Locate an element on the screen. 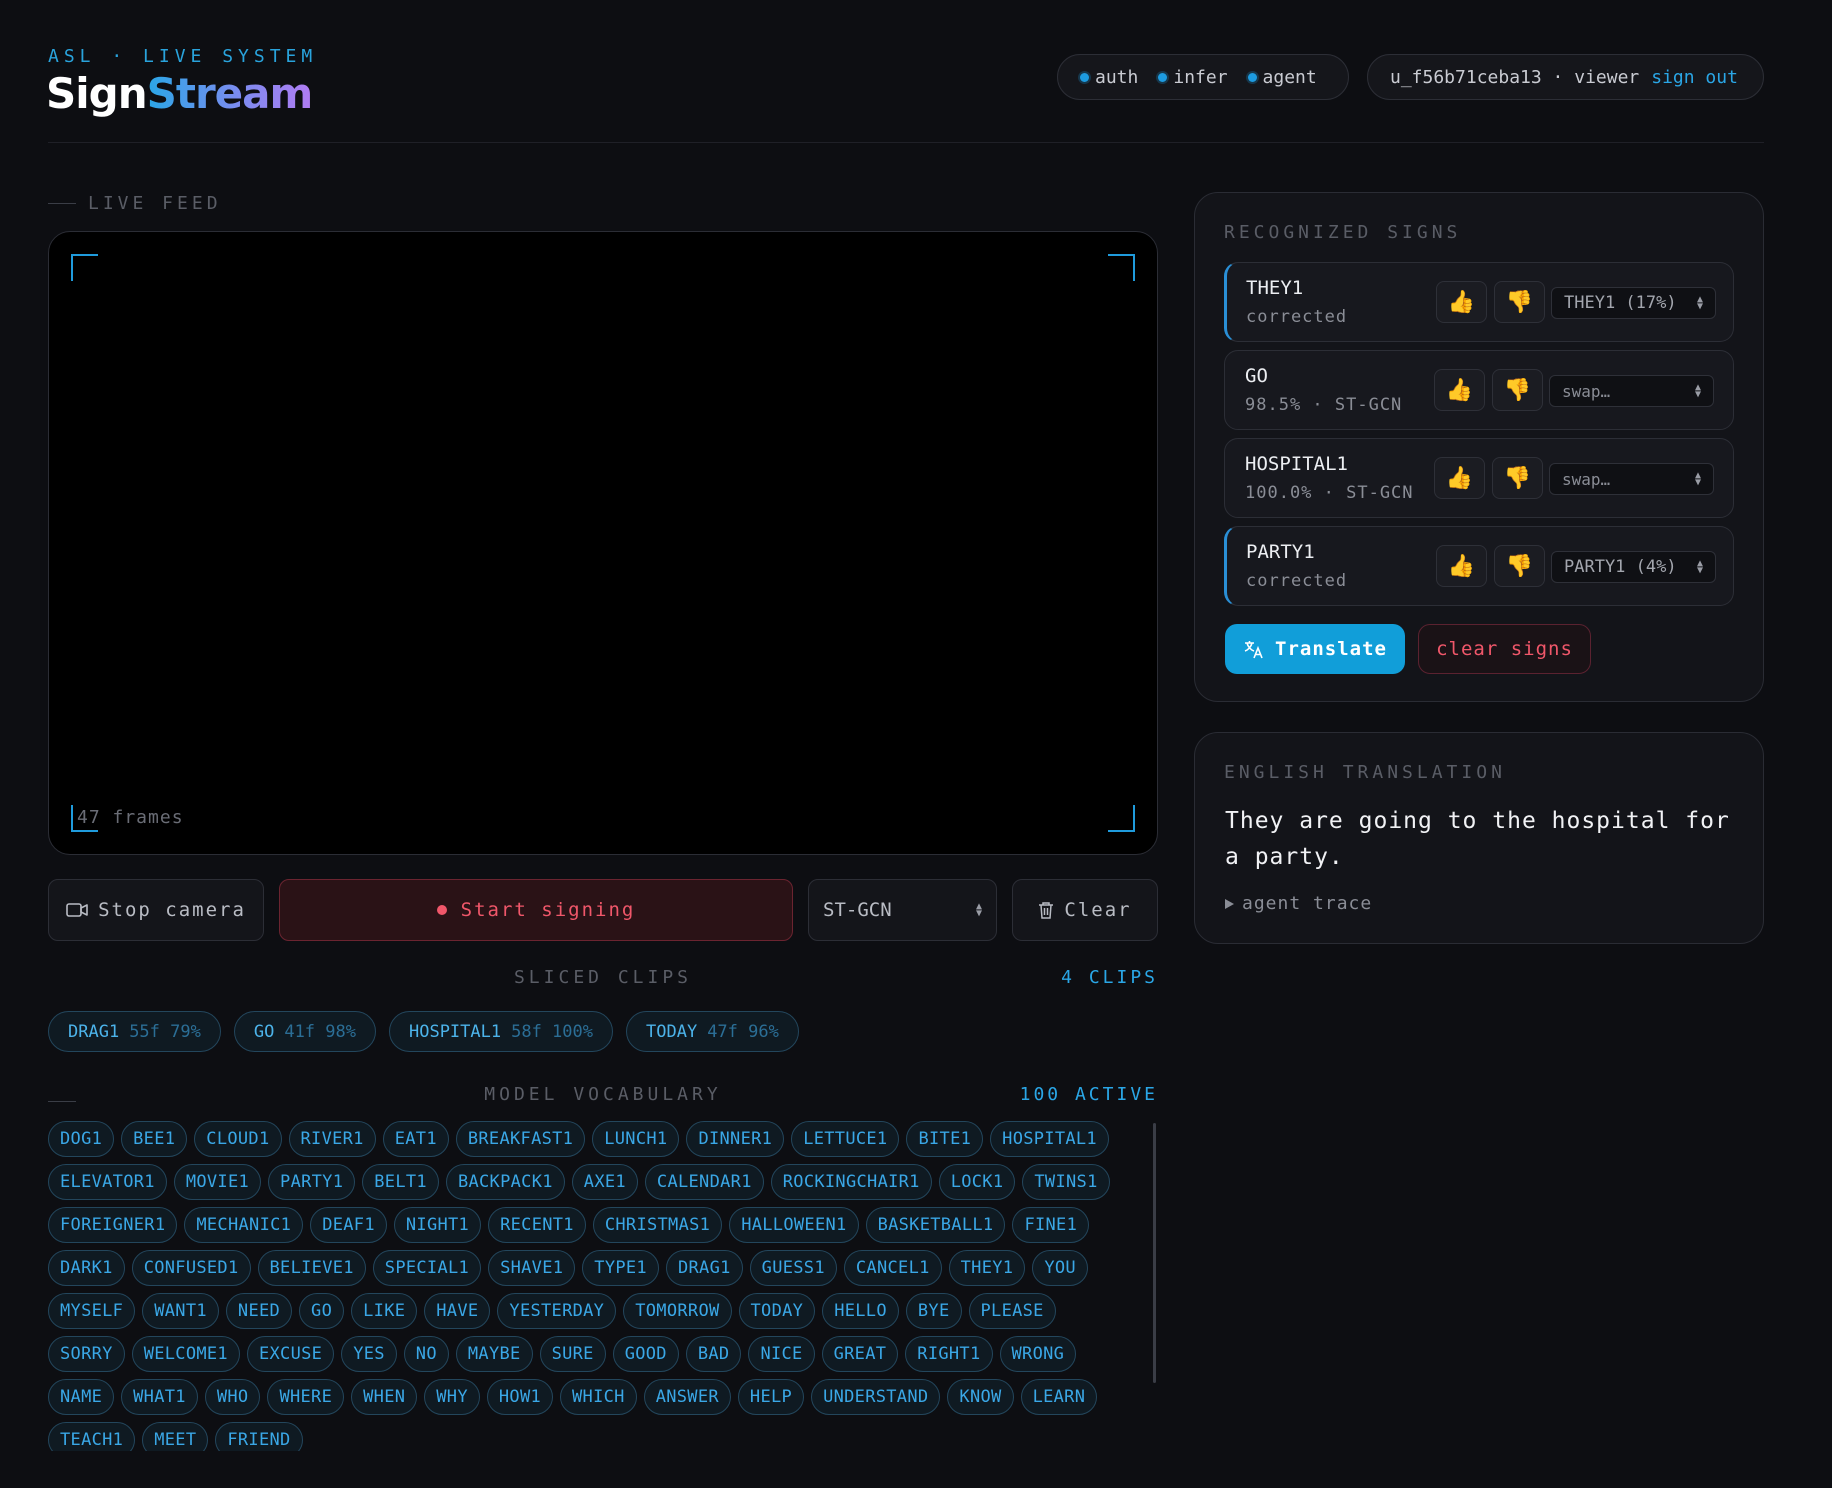 This screenshot has width=1832, height=1488. swap-select: swap… ▲ ▼ is located at coordinates (1631, 479).